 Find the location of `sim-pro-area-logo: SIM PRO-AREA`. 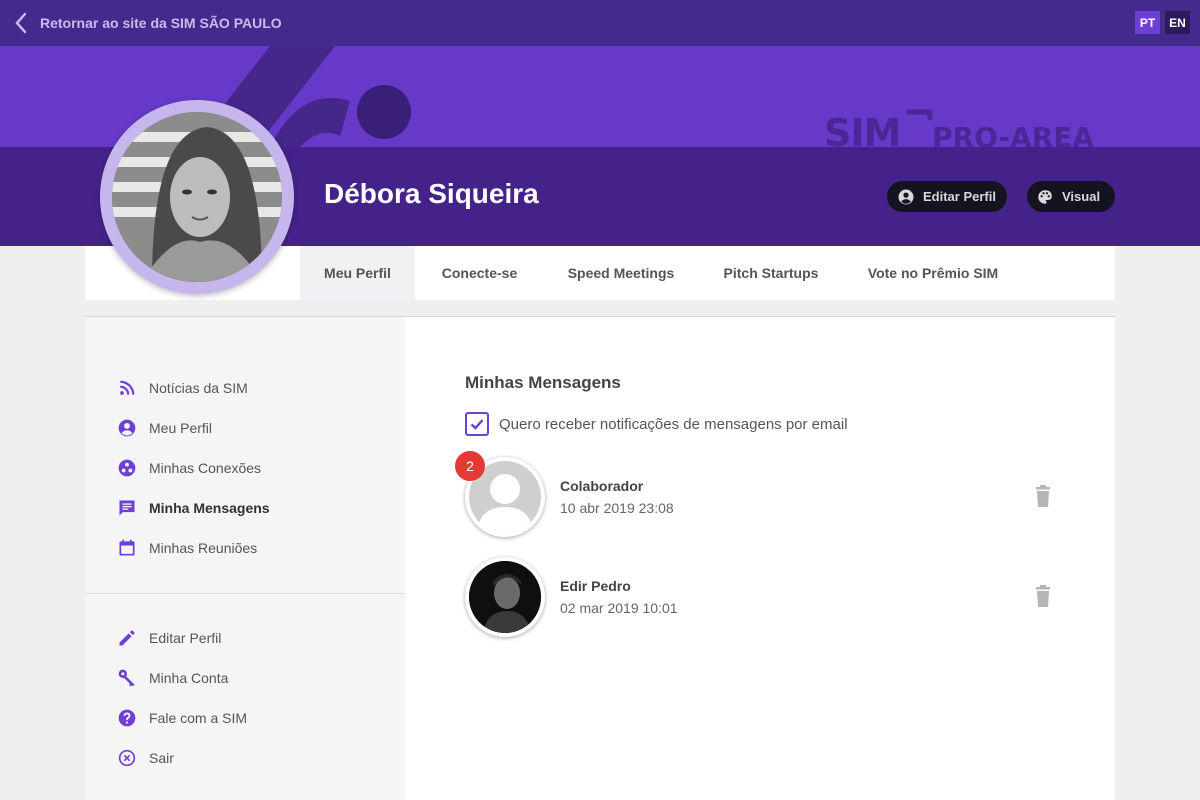

sim-pro-area-logo: SIM PRO-AREA is located at coordinates (959, 131).